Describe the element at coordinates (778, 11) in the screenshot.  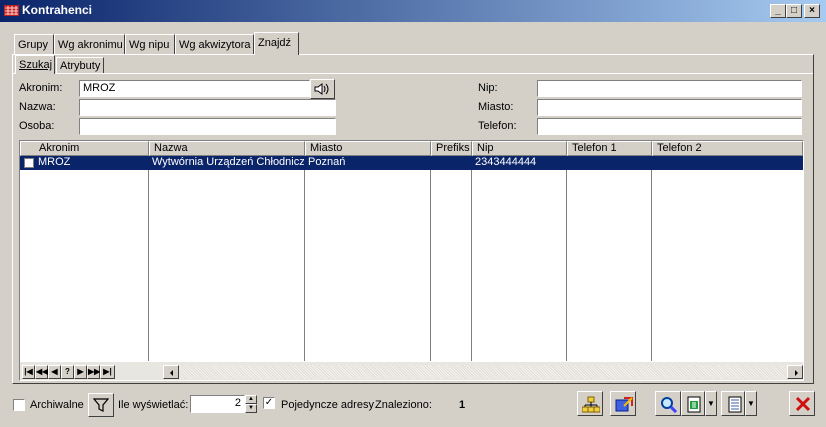
I see `minimize-button: _` at that location.